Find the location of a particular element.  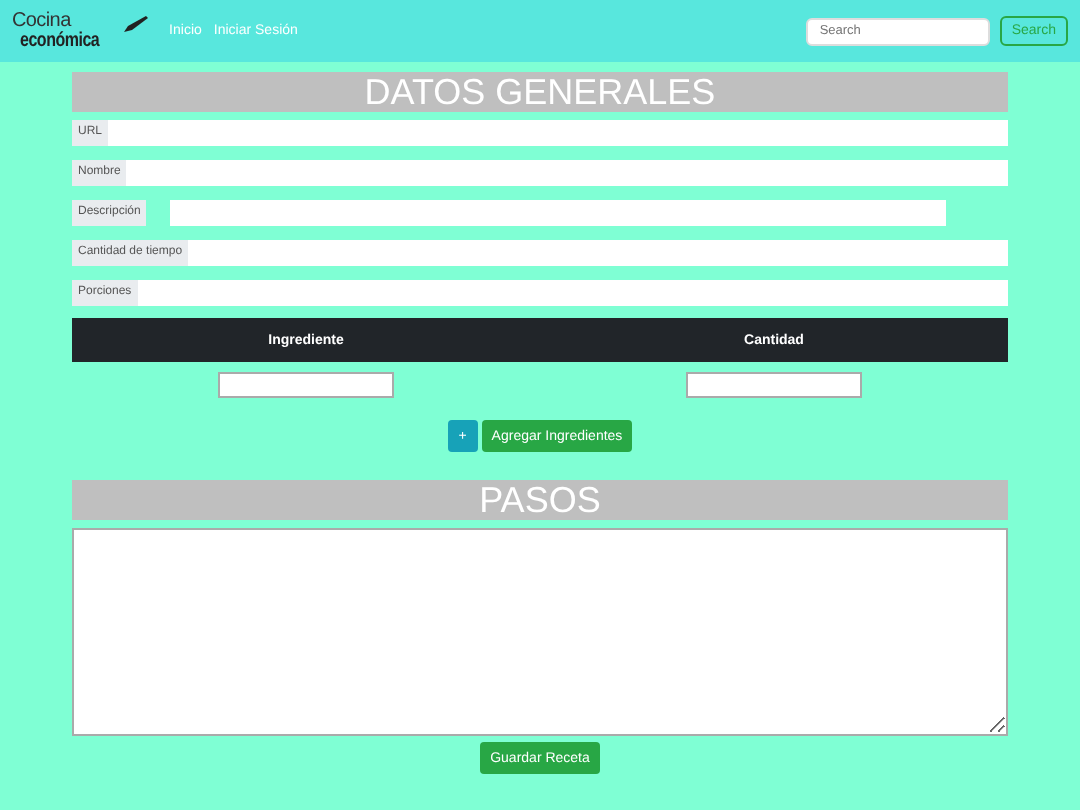

section-title: DATOS GENERALES is located at coordinates (540, 92).